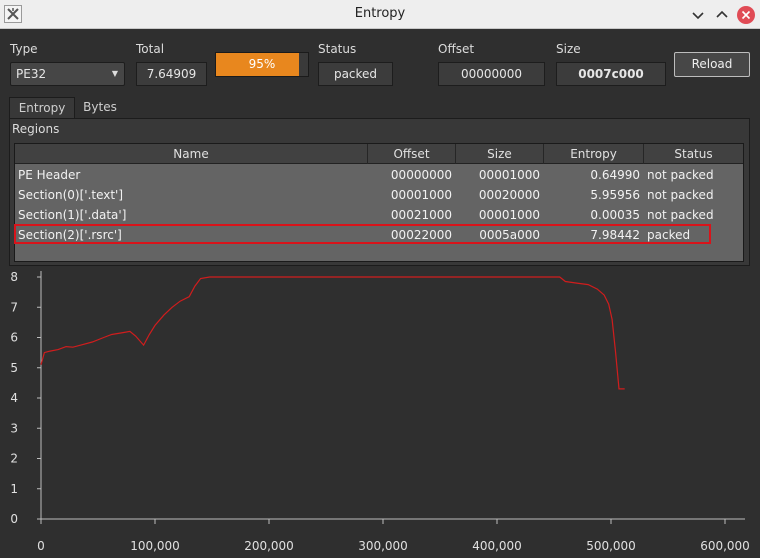  Describe the element at coordinates (412, 154) in the screenshot. I see `column-header-offset: Offset` at that location.